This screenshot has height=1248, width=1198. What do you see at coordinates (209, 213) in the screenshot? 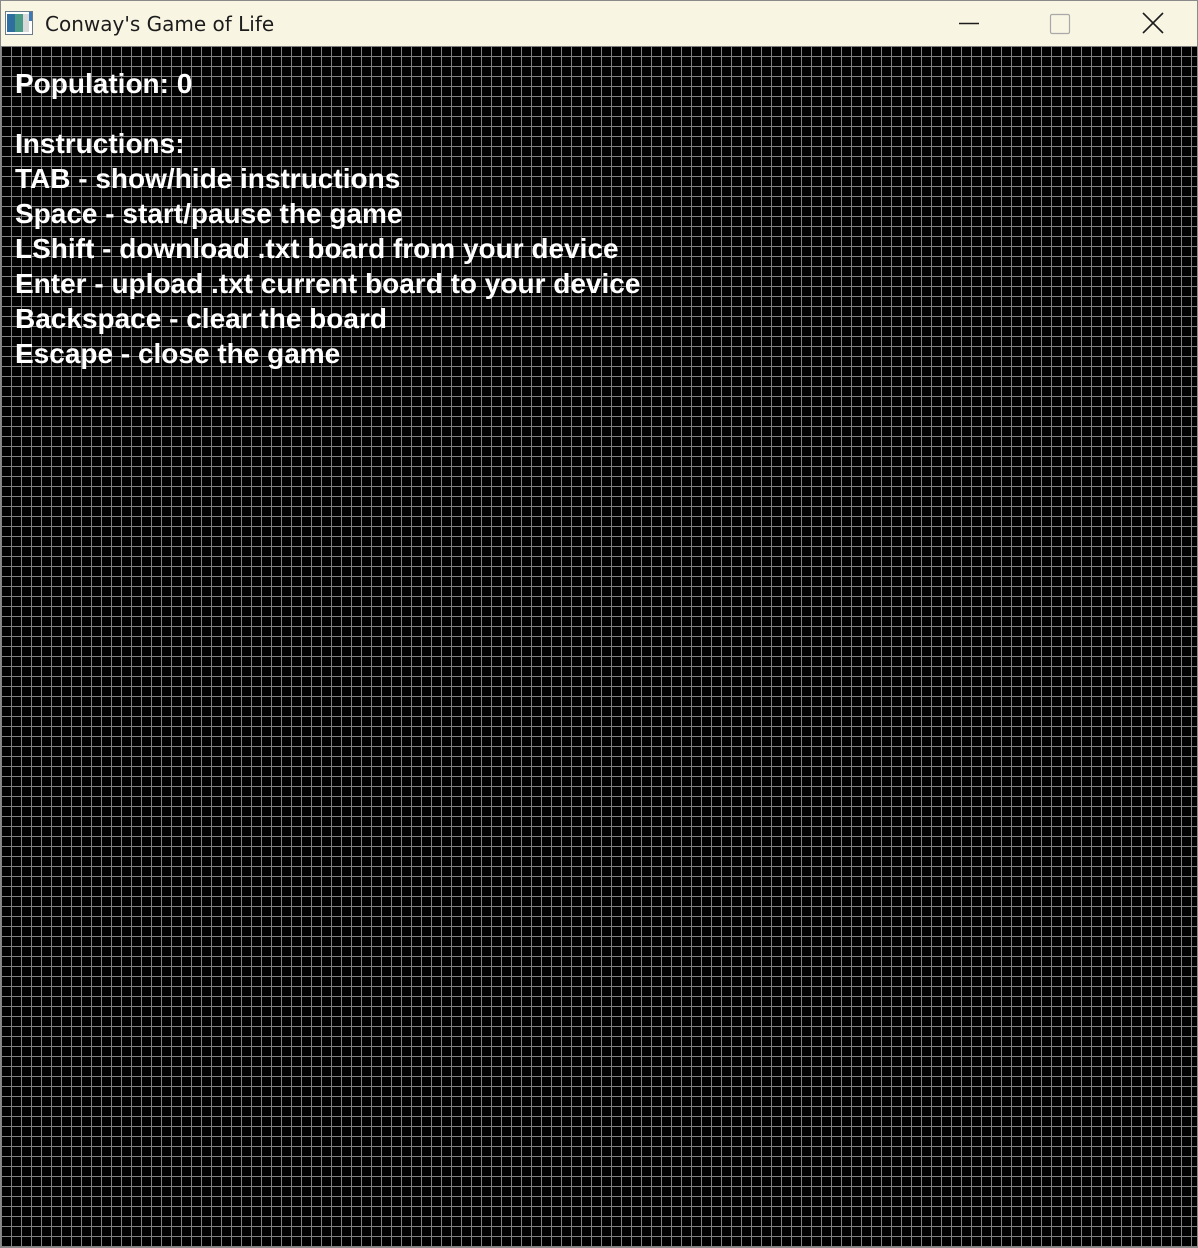
I see `instruction-space: Space - start/pause the game` at bounding box center [209, 213].